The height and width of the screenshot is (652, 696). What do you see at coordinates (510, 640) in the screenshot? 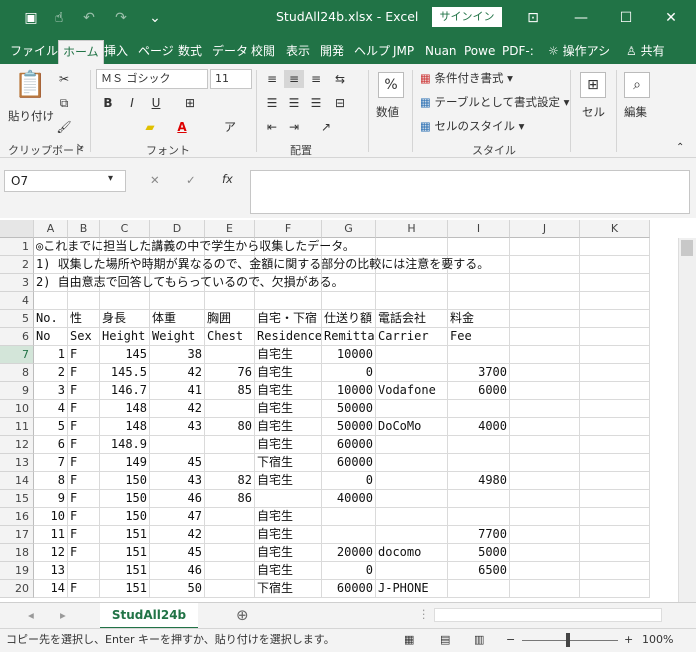
I see `zoom-out-icon: −` at bounding box center [510, 640].